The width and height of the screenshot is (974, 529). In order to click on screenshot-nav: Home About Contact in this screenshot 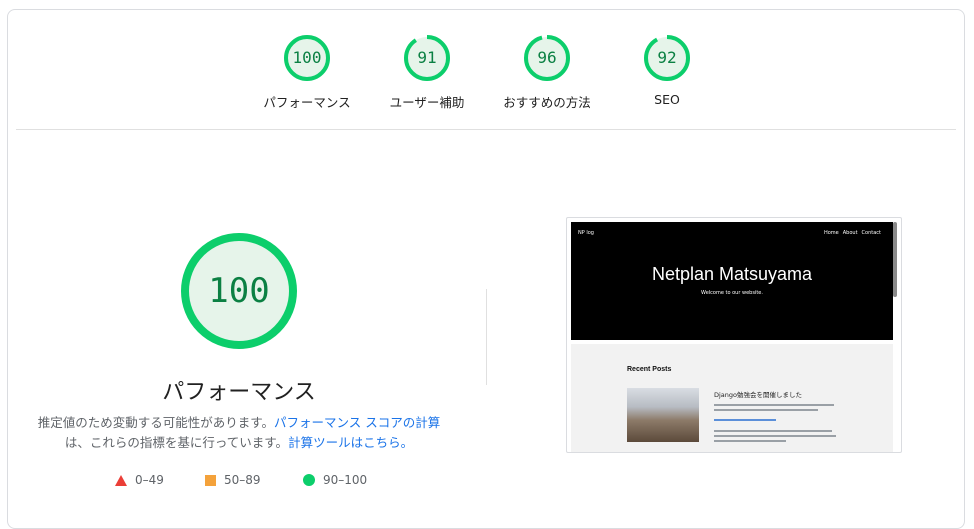, I will do `click(850, 233)`.